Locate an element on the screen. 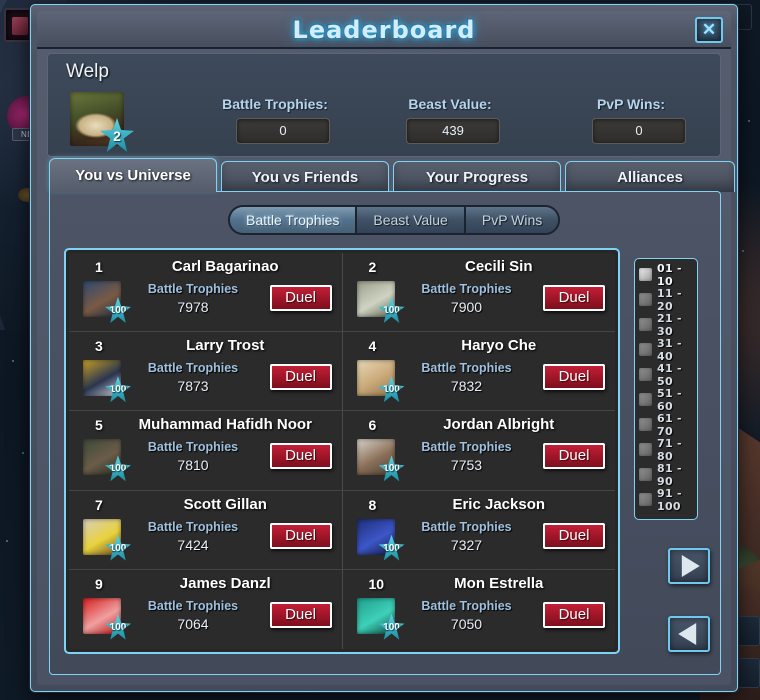 This screenshot has width=760, height=700. rank-number: 3 is located at coordinates (99, 346).